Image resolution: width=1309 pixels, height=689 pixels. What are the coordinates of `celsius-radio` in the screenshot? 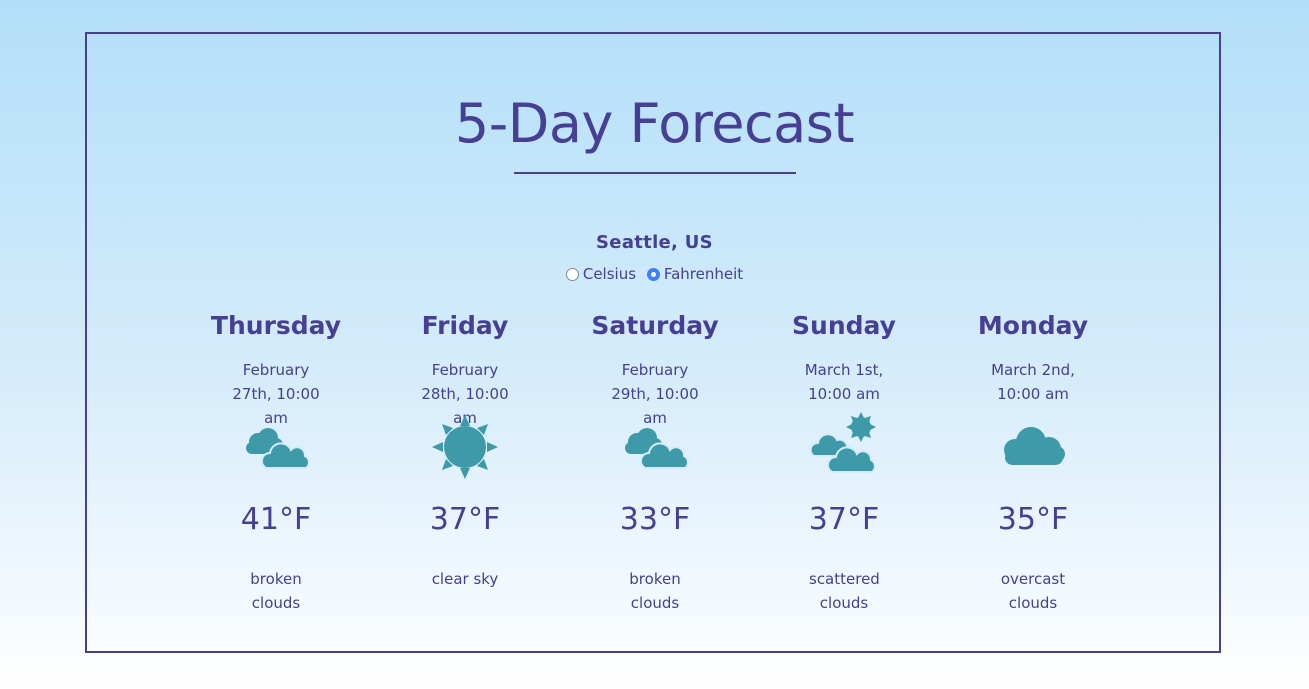 It's located at (572, 274).